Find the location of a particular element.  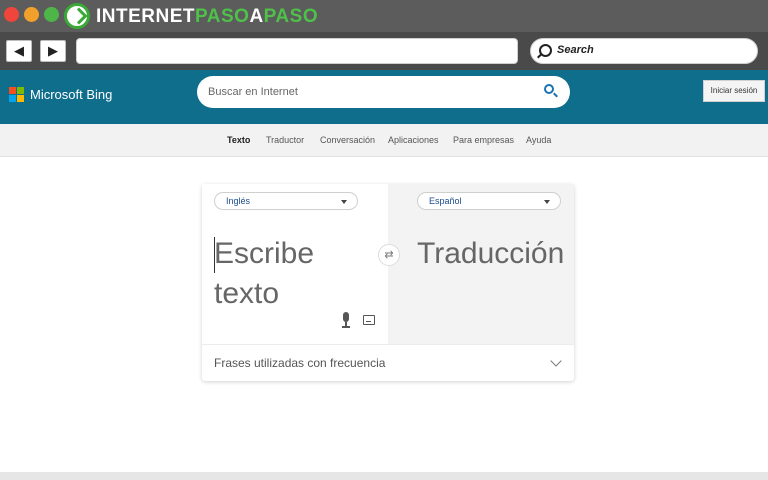

window-close-button is located at coordinates (11, 14).